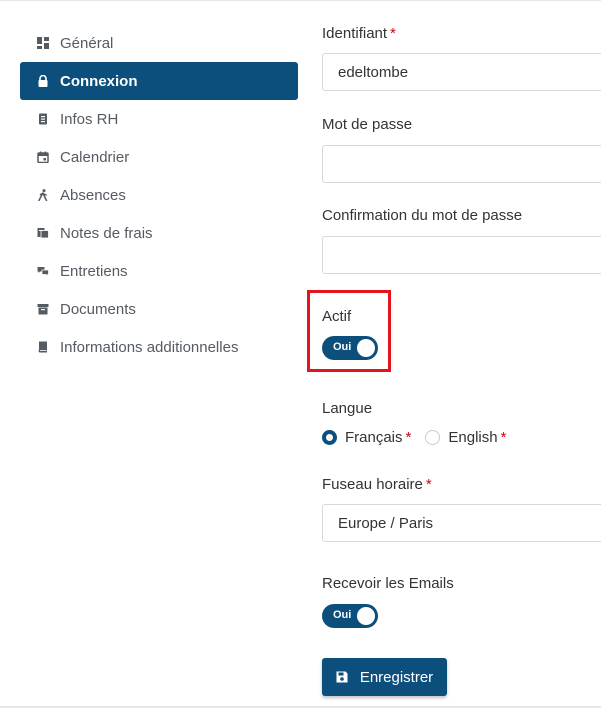 The width and height of the screenshot is (601, 708). I want to click on password-label: Mot de passe, so click(367, 124).